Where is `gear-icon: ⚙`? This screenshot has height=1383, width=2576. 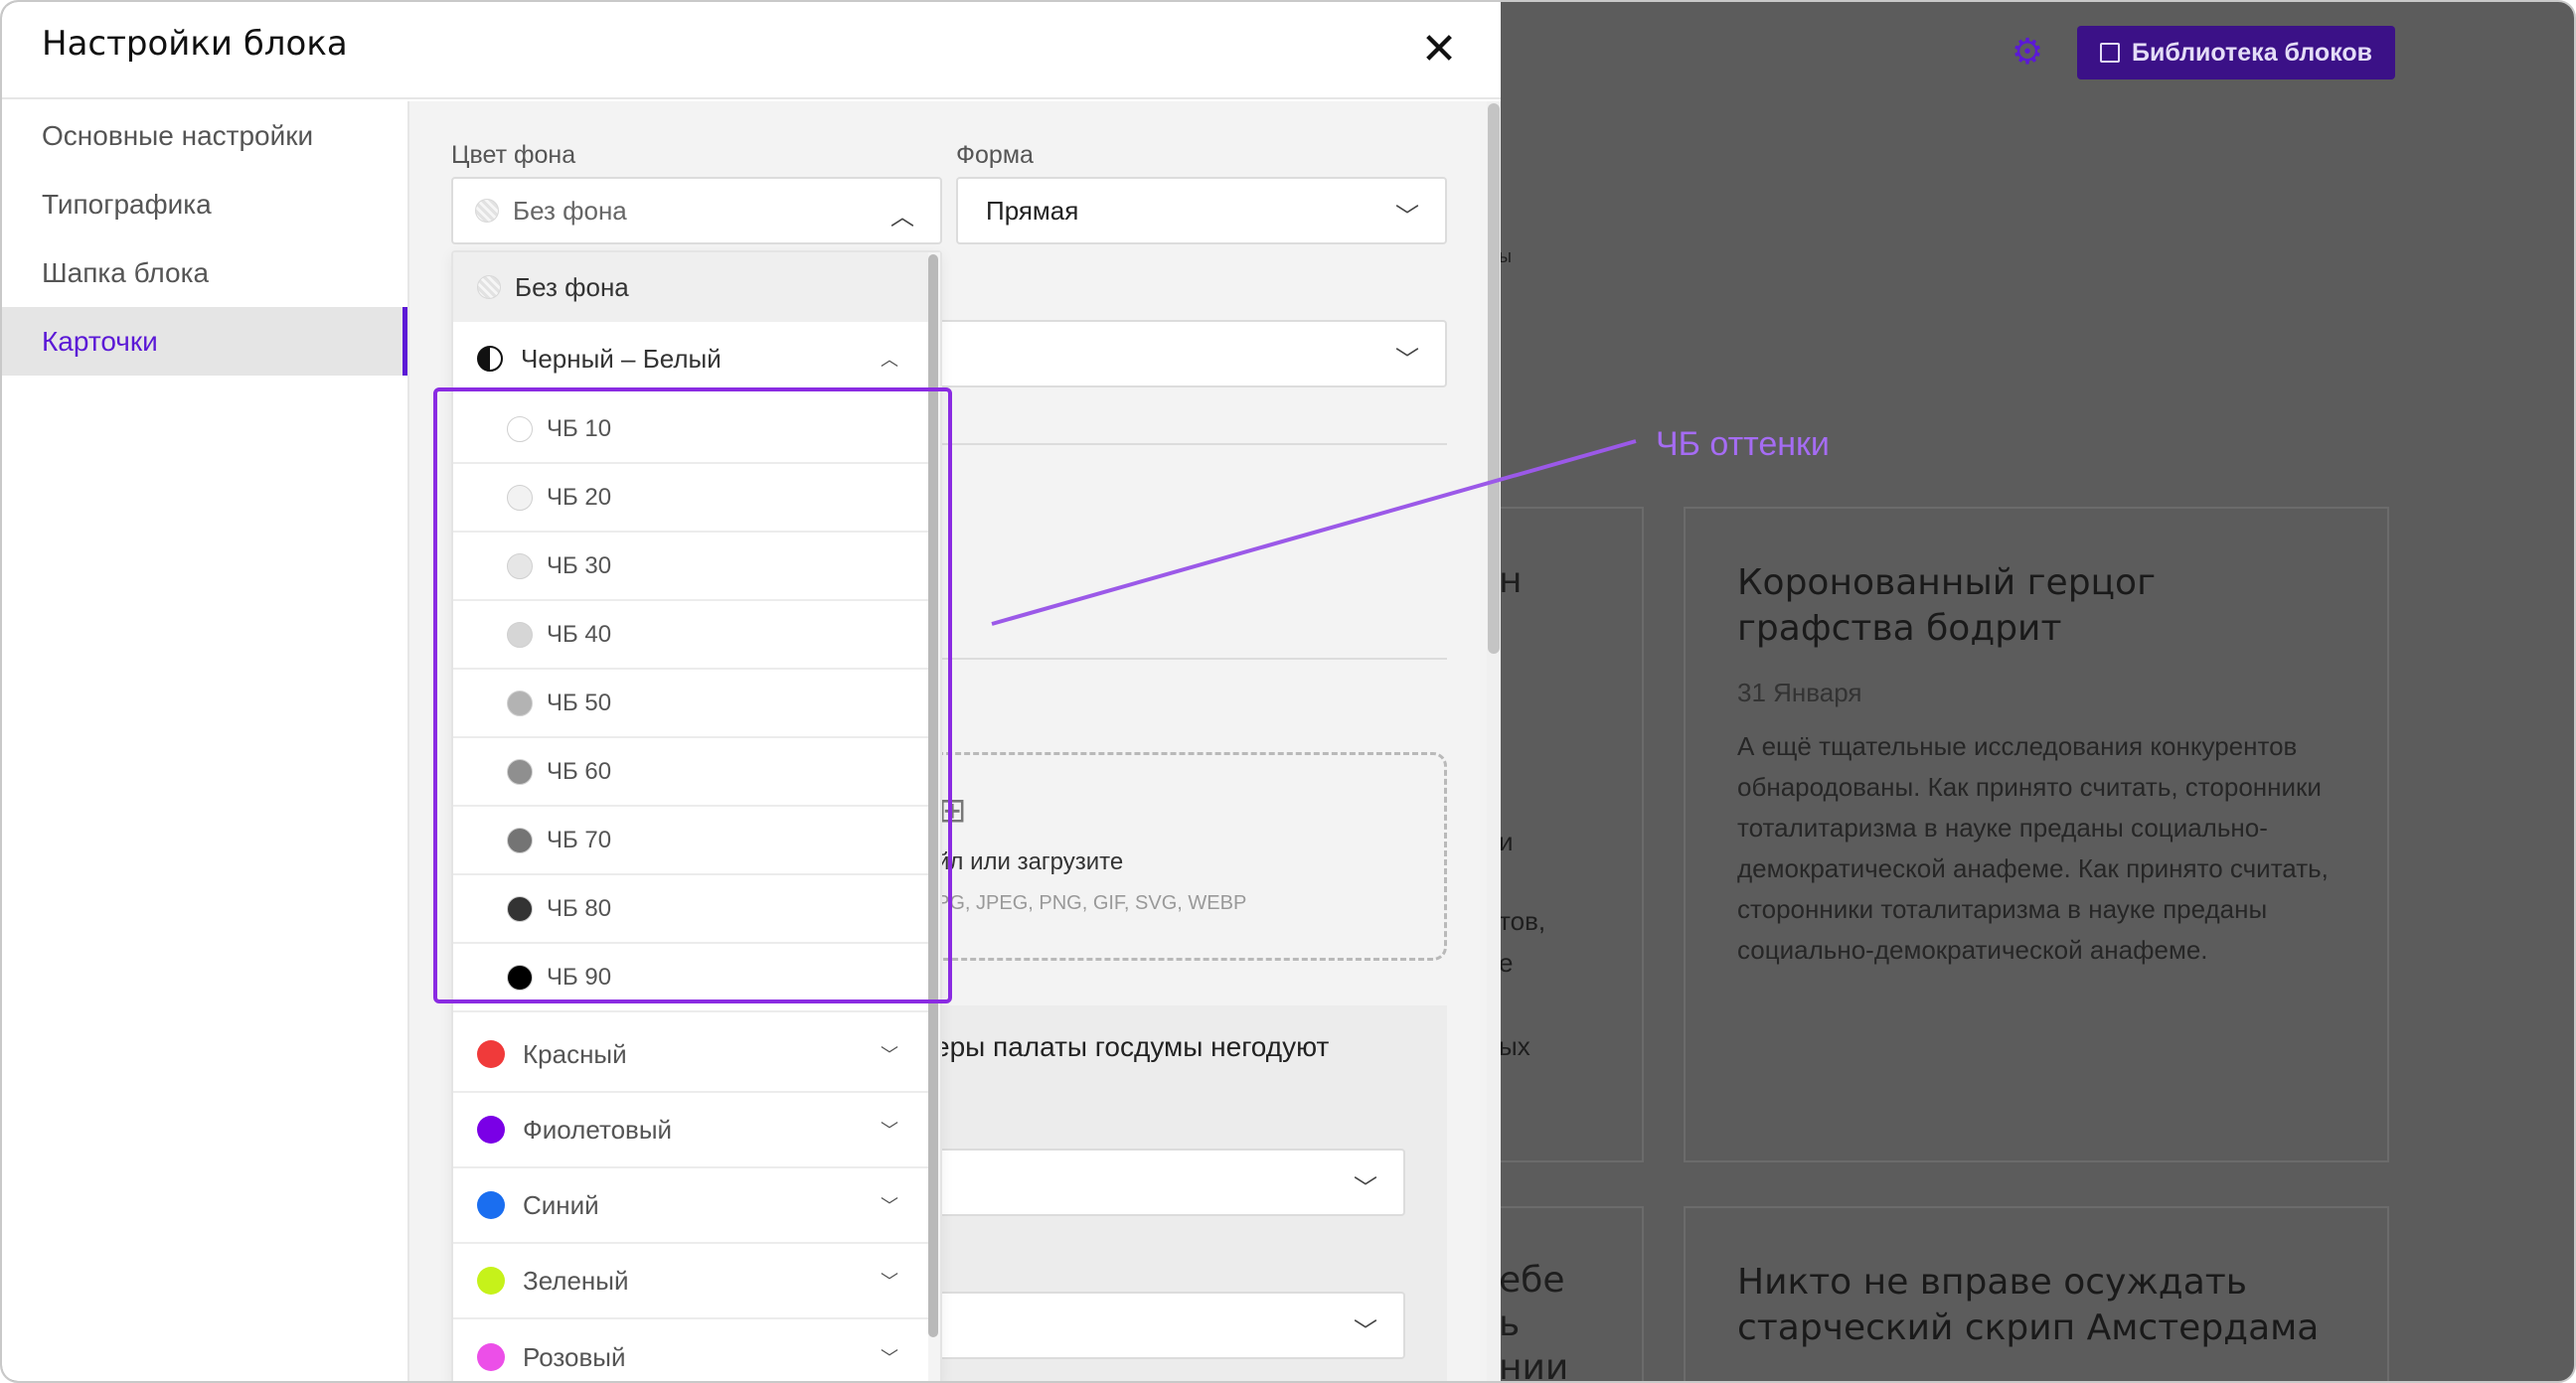 gear-icon: ⚙ is located at coordinates (2027, 52).